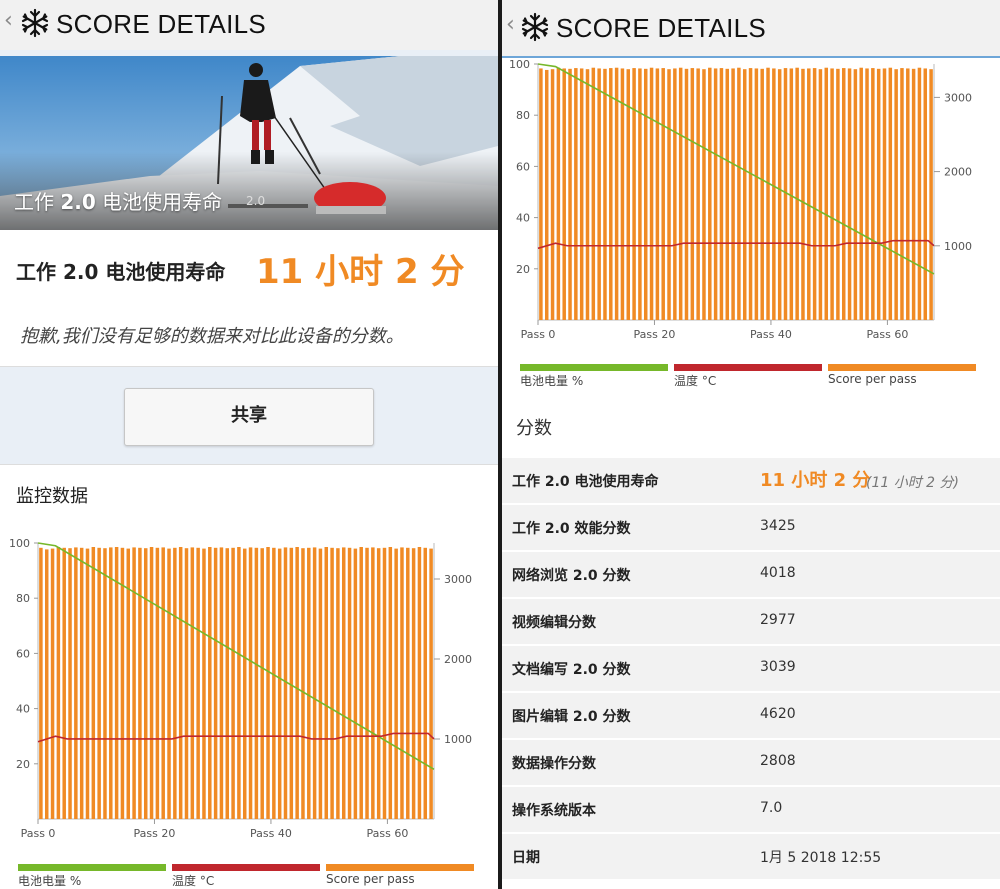 The height and width of the screenshot is (889, 1000). I want to click on score-label: 数据操作分数, so click(554, 764).